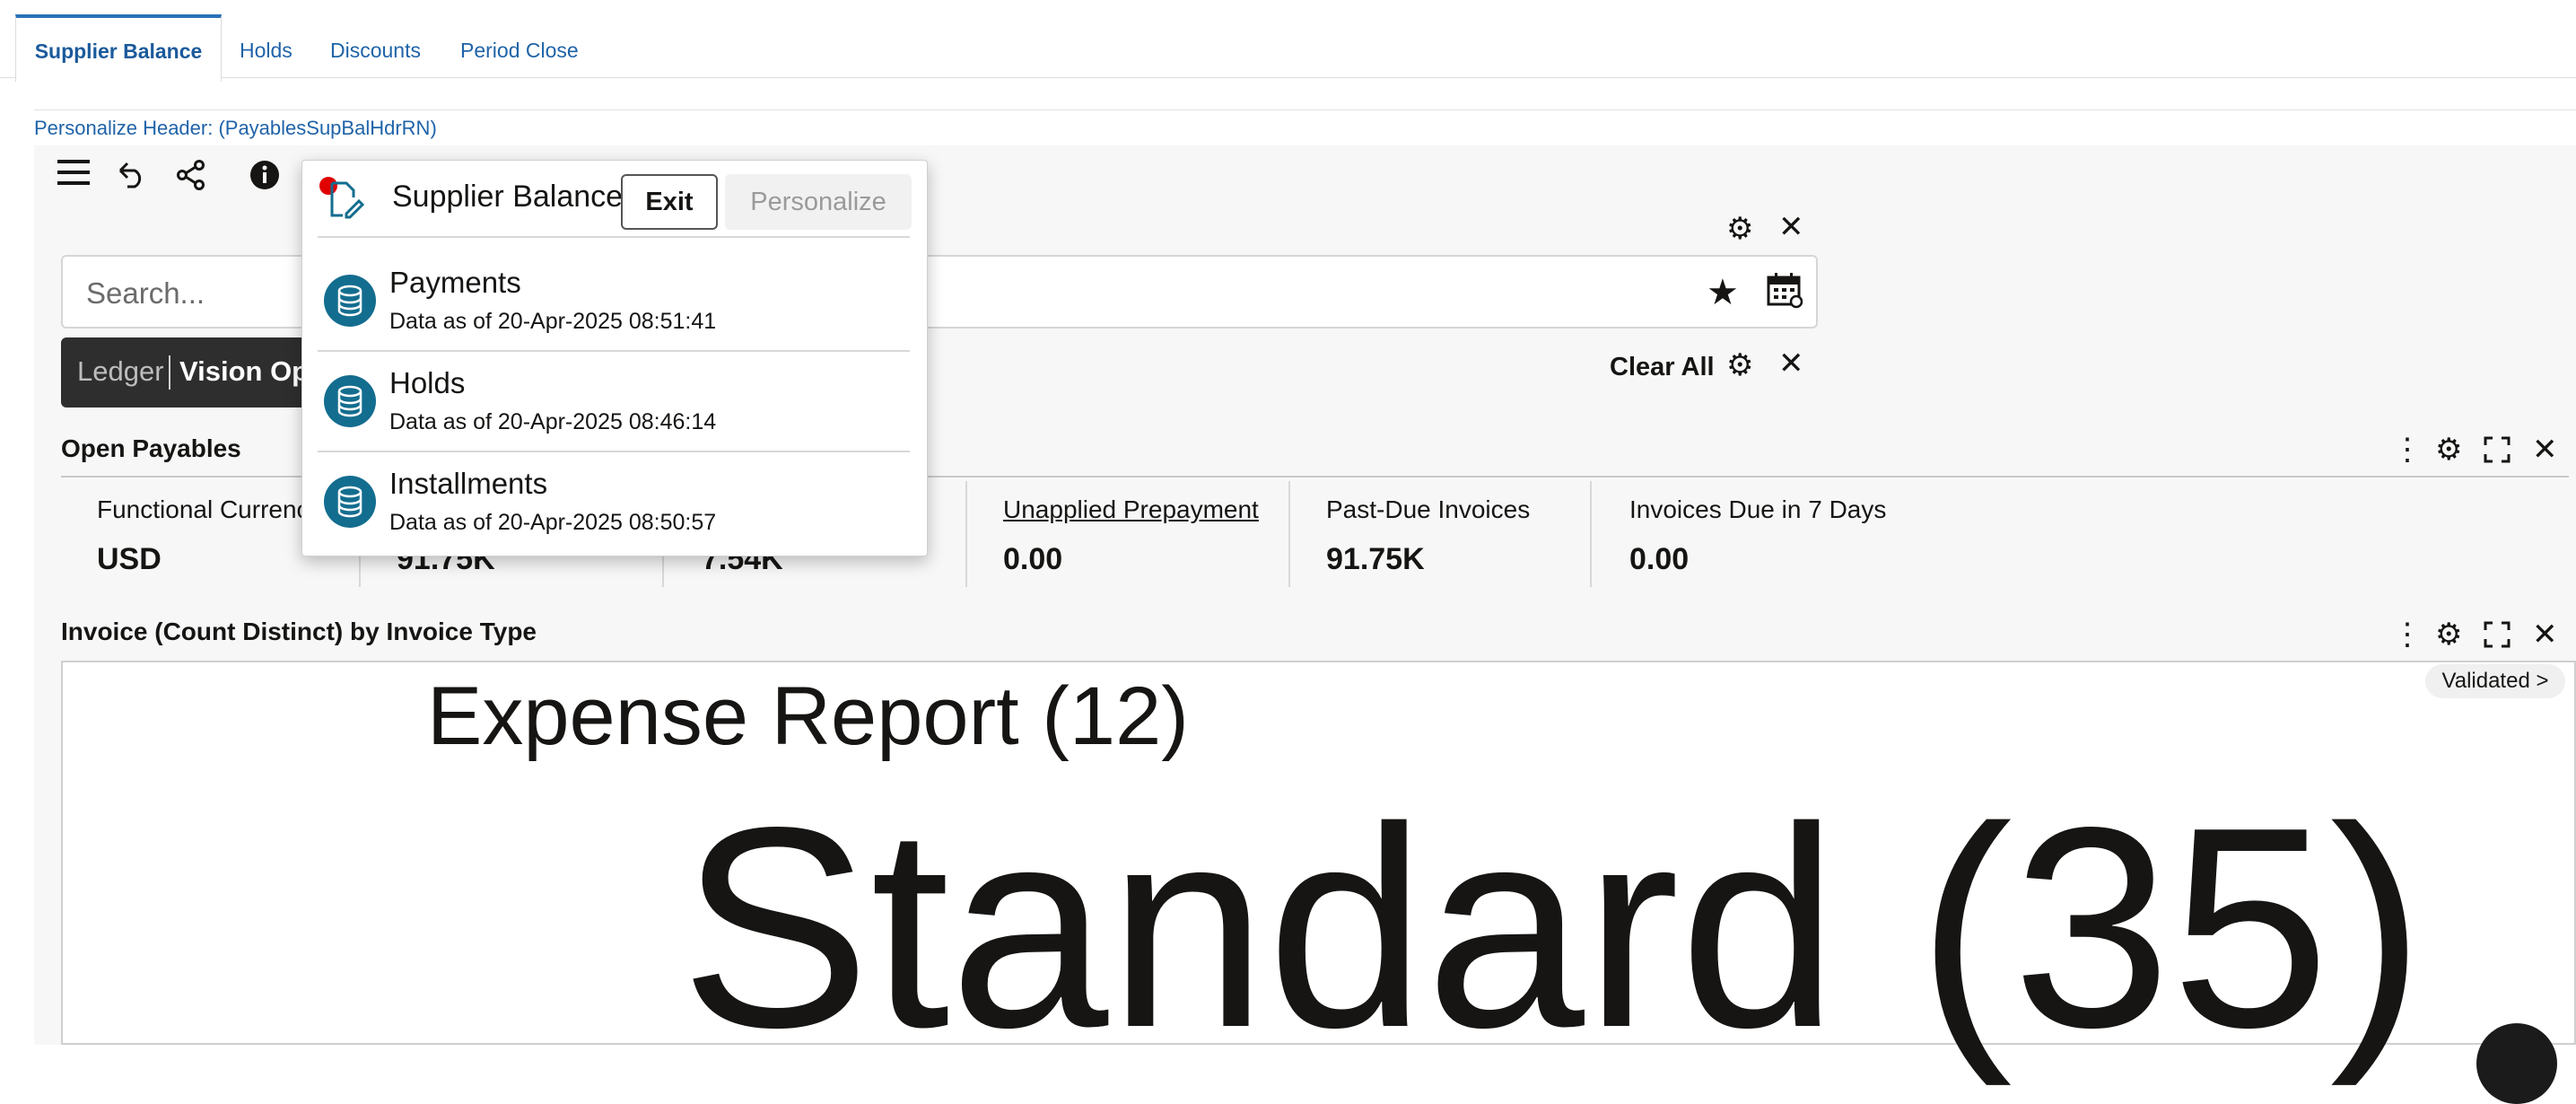 This screenshot has height=1104, width=2576. I want to click on invoice-chart-gear-icon: ⚙, so click(2448, 634).